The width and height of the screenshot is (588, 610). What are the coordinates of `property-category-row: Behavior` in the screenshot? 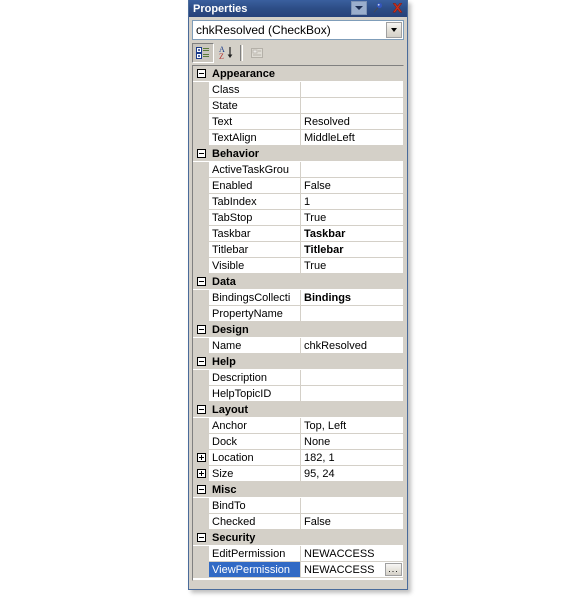 It's located at (298, 154).